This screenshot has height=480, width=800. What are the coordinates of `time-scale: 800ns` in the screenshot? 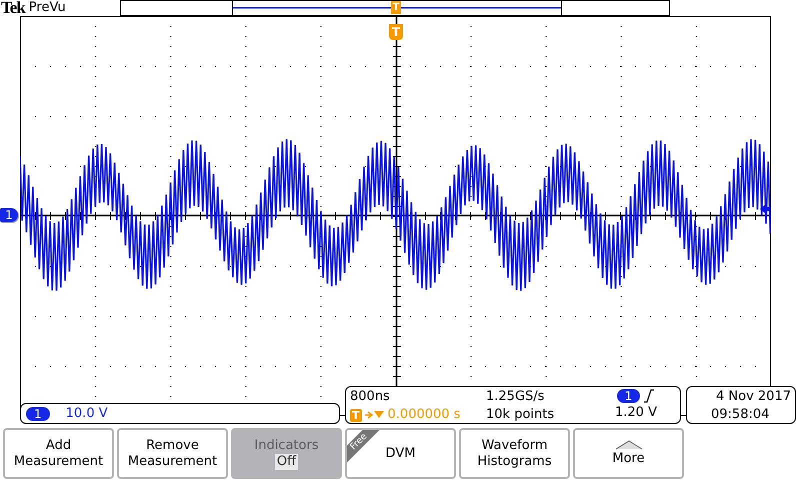 It's located at (370, 397).